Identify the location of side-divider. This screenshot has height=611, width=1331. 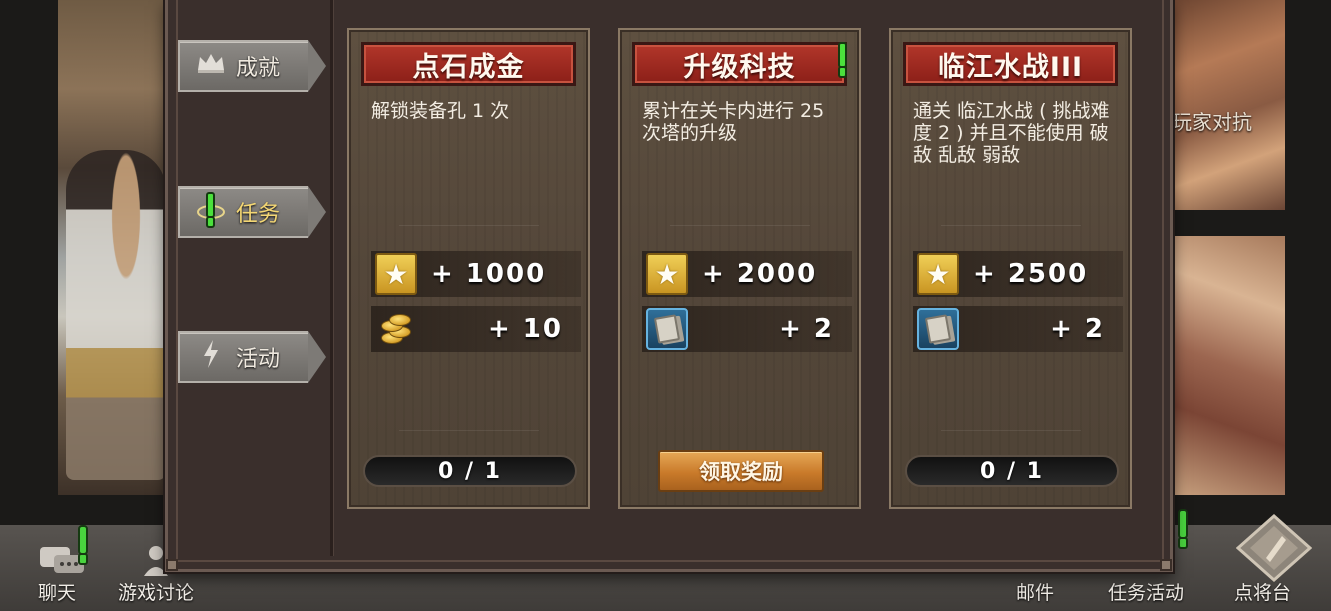
(331, 278).